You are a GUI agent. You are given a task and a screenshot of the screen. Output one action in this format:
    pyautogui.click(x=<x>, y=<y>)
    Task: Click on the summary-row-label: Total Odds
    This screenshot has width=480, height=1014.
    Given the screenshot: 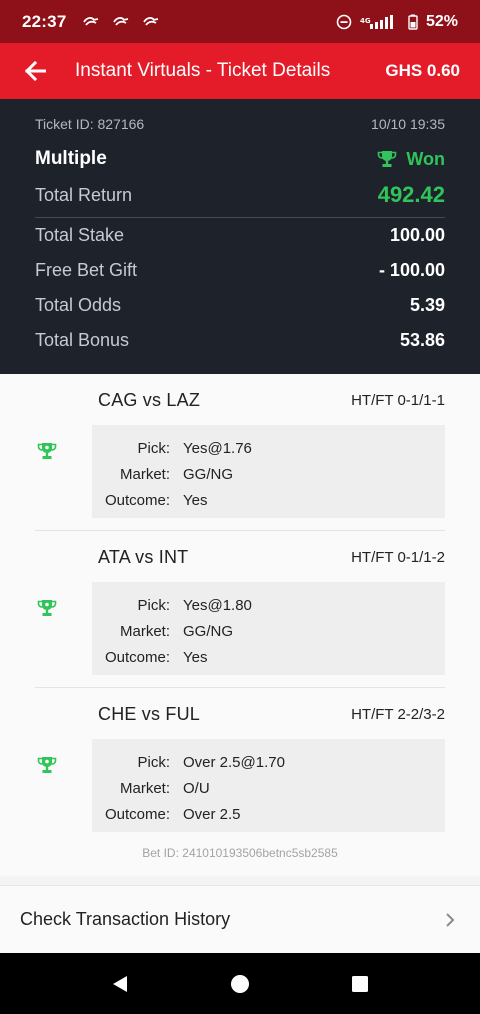 What is the action you would take?
    pyautogui.click(x=78, y=305)
    